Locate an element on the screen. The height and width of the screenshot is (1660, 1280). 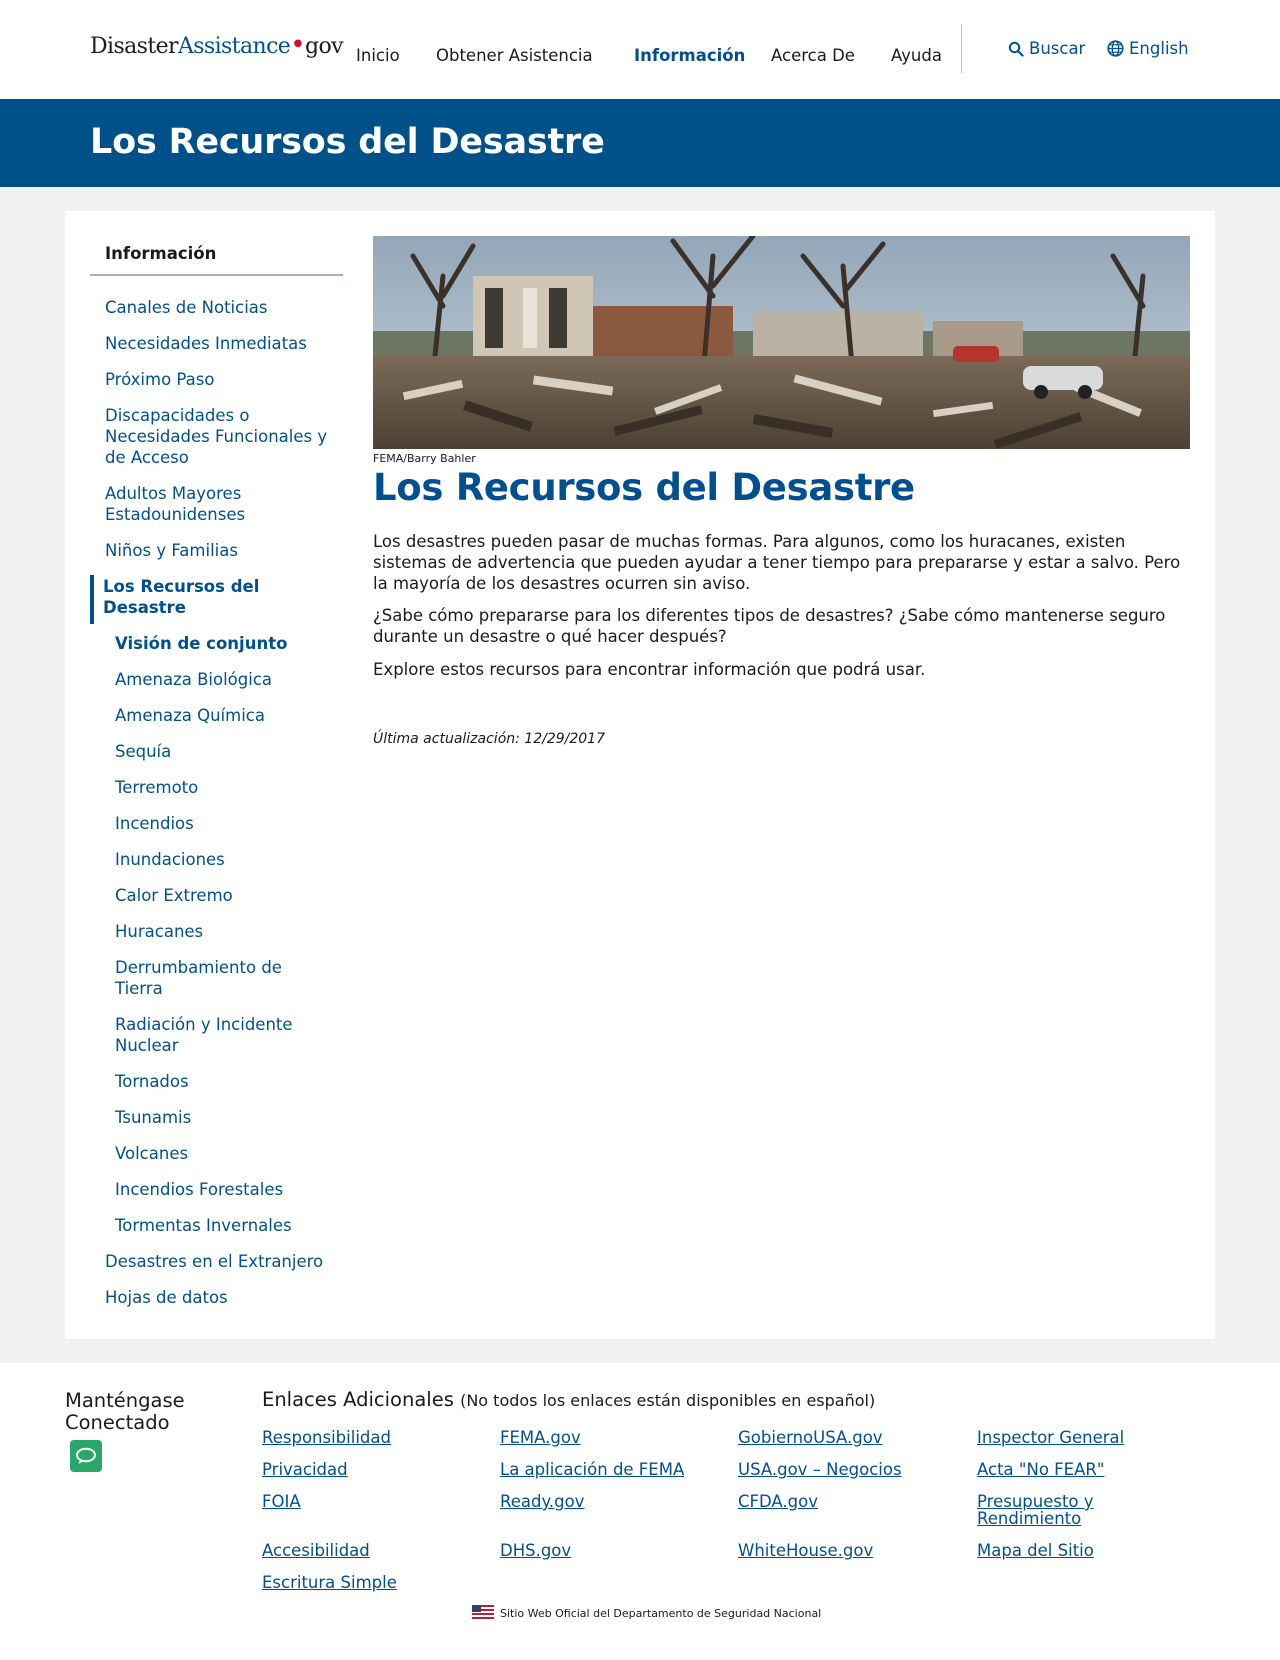
sidebar-item-necesidades-inmediatas: Necesidades Inmediatas is located at coordinates (206, 343).